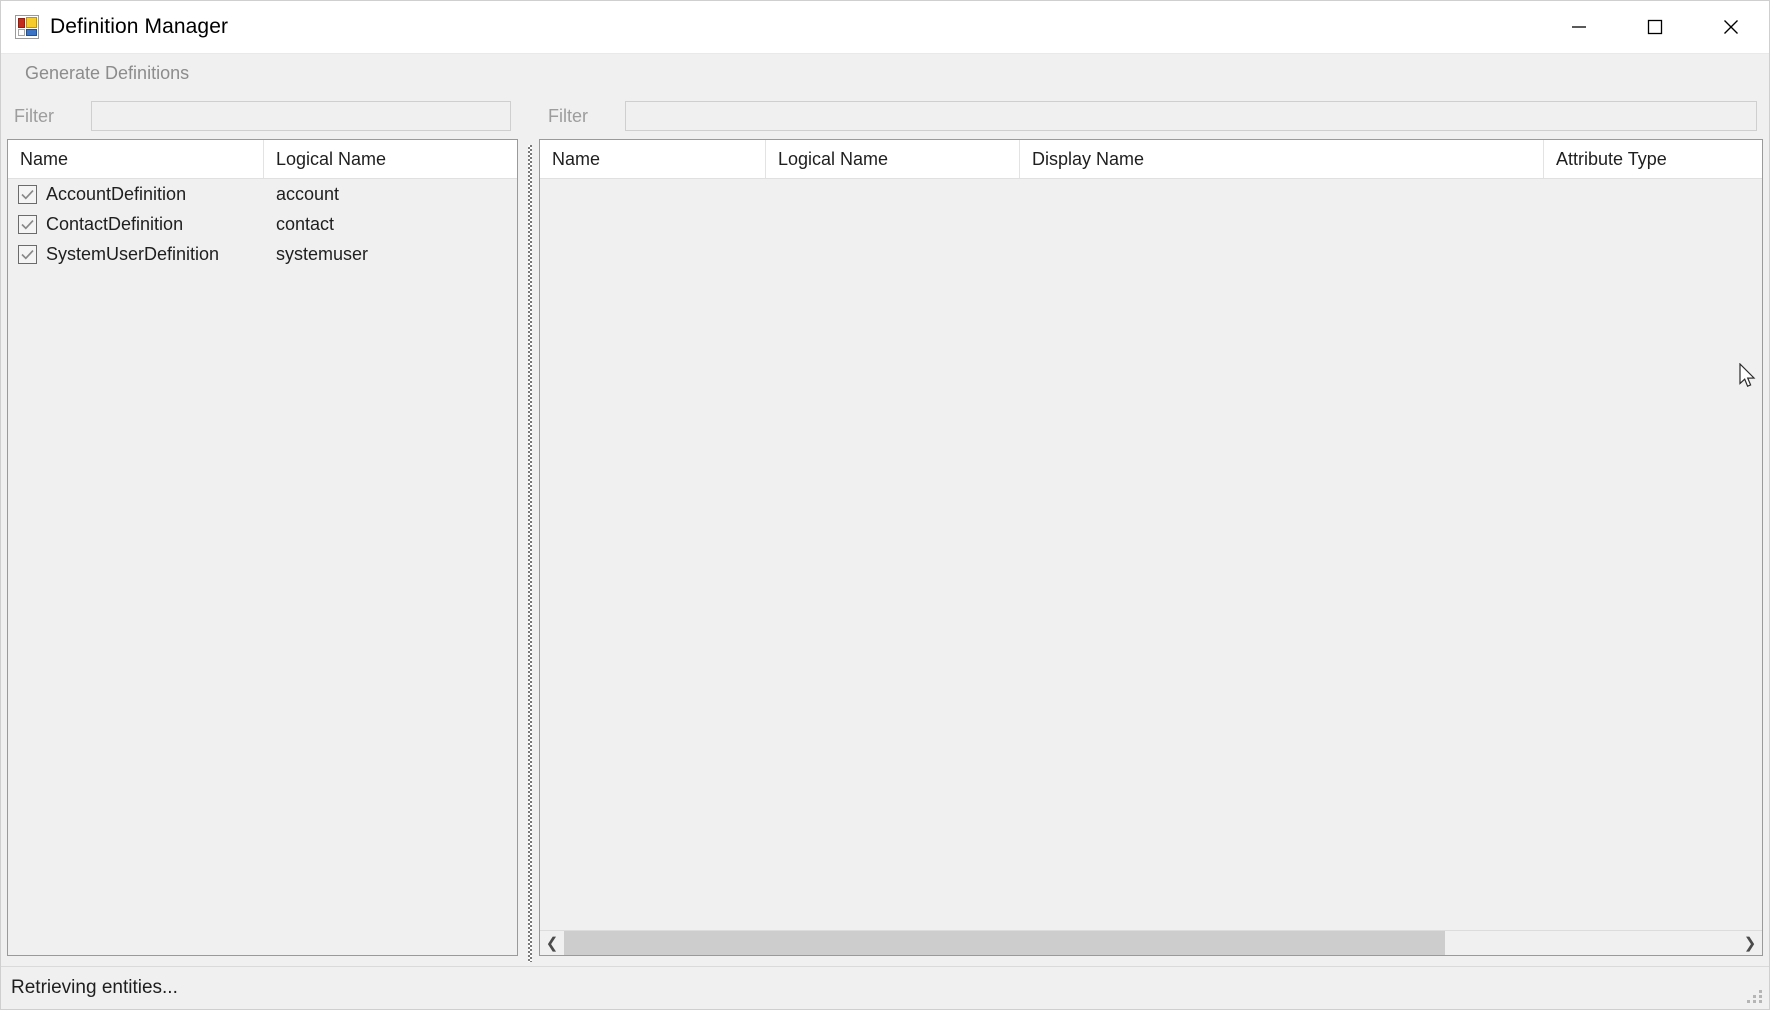 The height and width of the screenshot is (1010, 1770). I want to click on maximize-button, so click(1655, 27).